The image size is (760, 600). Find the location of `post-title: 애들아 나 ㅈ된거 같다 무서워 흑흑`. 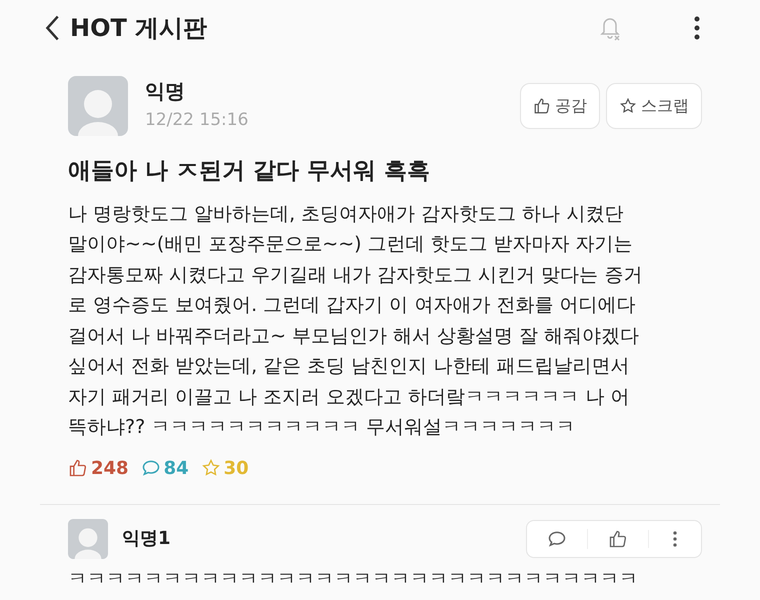

post-title: 애들아 나 ㅈ된거 같다 무서워 흑흑 is located at coordinates (250, 171).